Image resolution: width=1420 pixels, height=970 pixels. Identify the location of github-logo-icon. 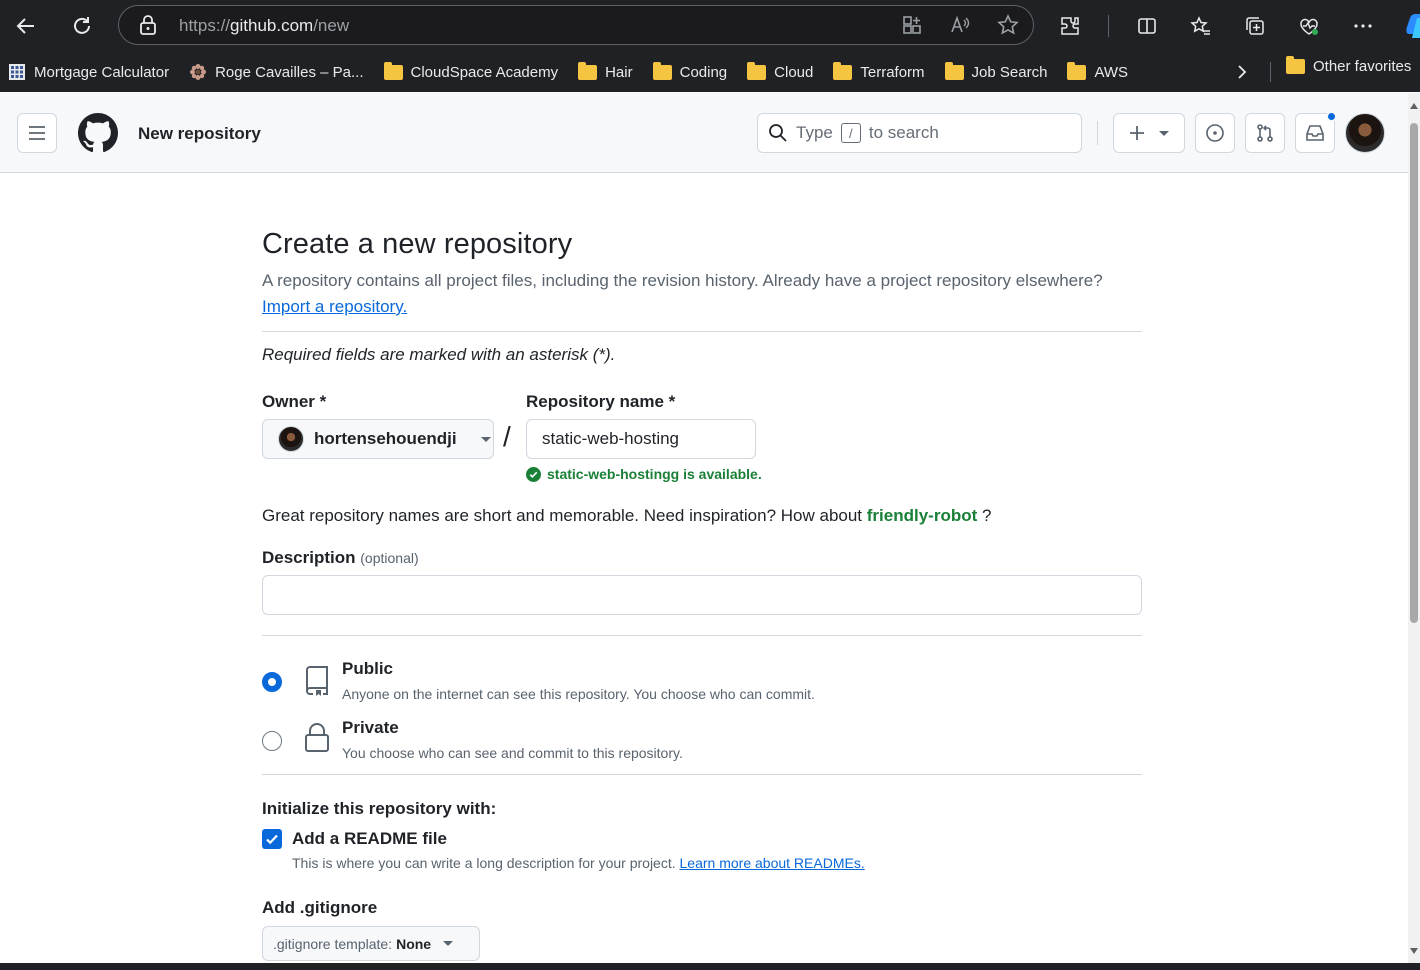
(98, 135).